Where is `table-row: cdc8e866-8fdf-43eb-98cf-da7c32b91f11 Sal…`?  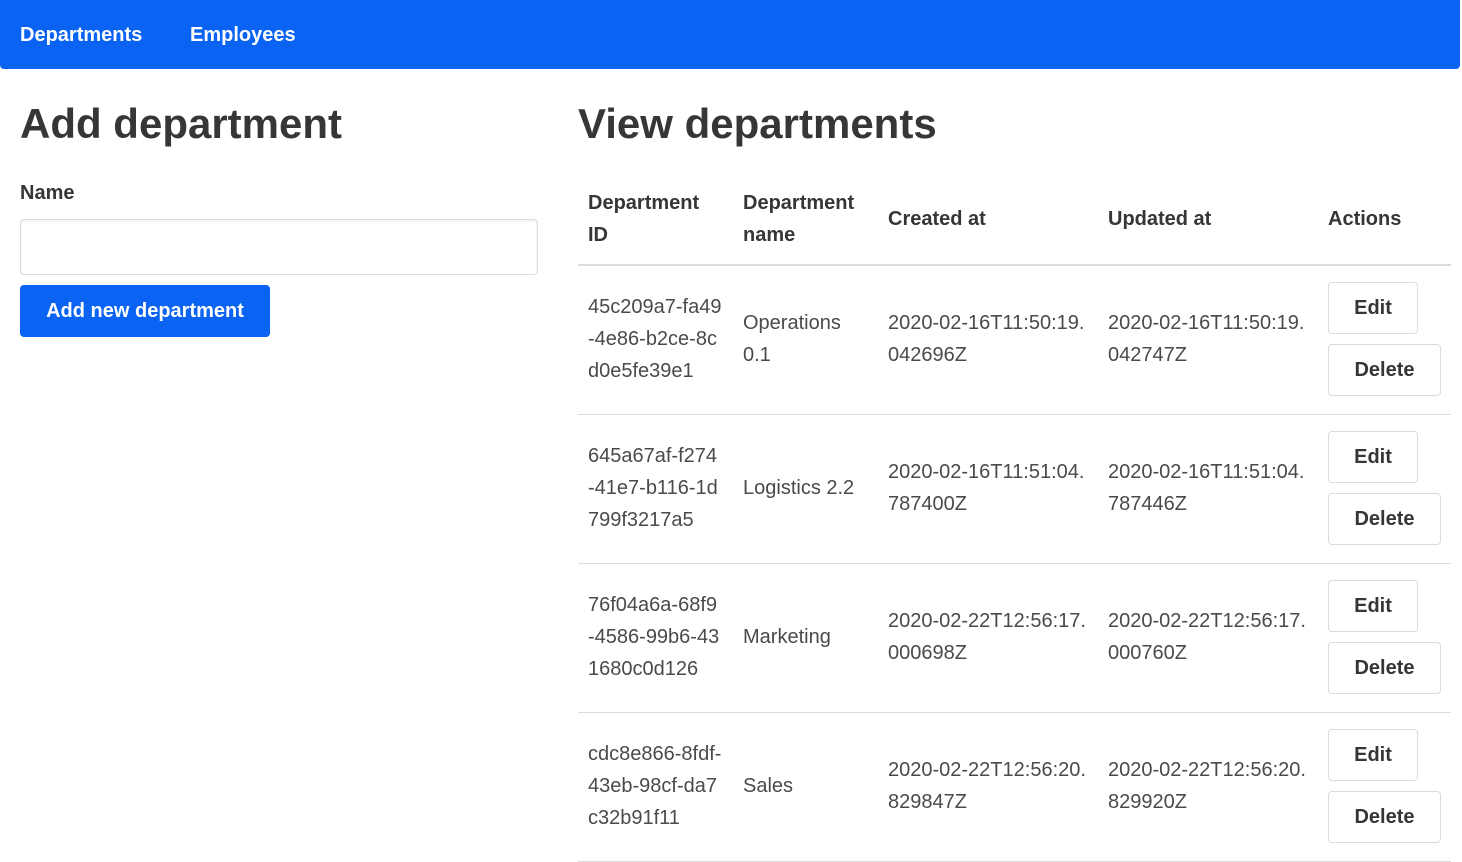 table-row: cdc8e866-8fdf-43eb-98cf-da7c32b91f11 Sal… is located at coordinates (1014, 787).